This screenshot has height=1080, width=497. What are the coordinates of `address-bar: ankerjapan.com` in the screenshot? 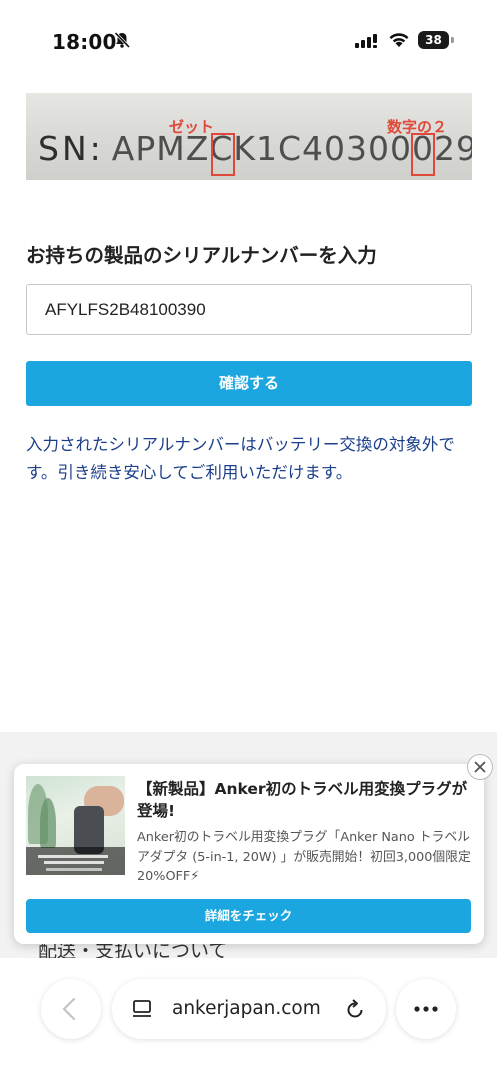 It's located at (249, 1009).